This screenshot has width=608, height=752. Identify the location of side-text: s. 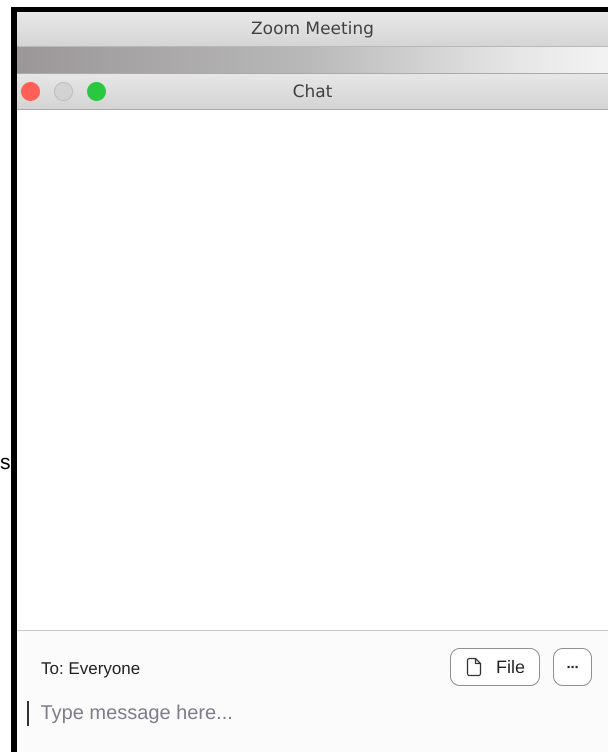
(5, 463).